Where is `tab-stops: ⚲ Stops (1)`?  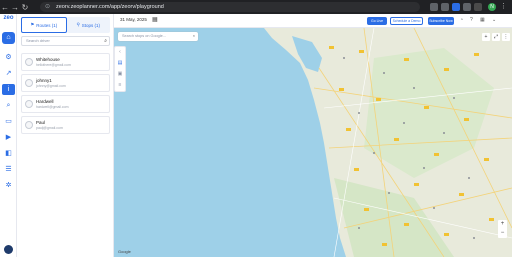
tab-stops: ⚲ Stops (1) is located at coordinates (88, 25).